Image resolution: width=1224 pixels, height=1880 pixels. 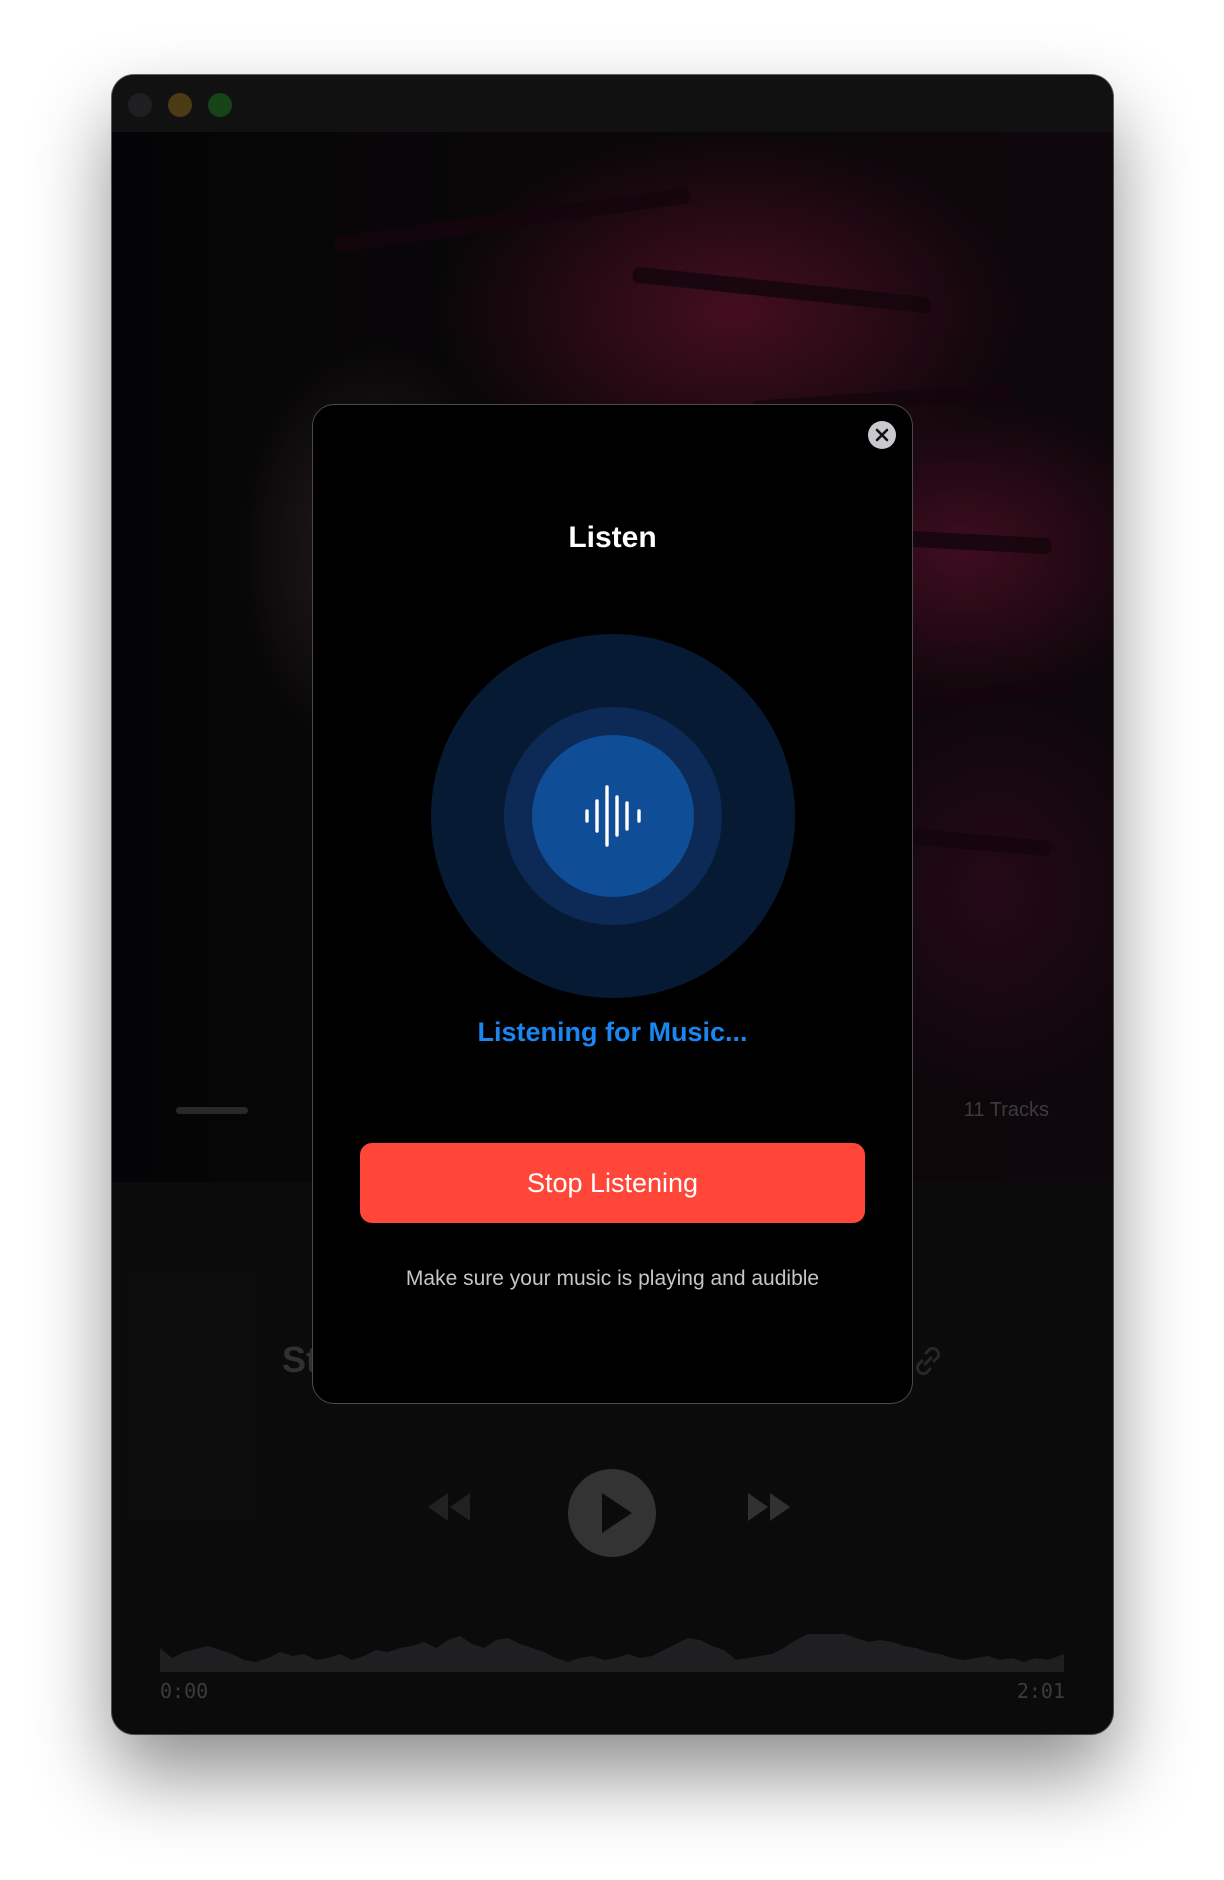 I want to click on waveform-icon, so click(x=613, y=816).